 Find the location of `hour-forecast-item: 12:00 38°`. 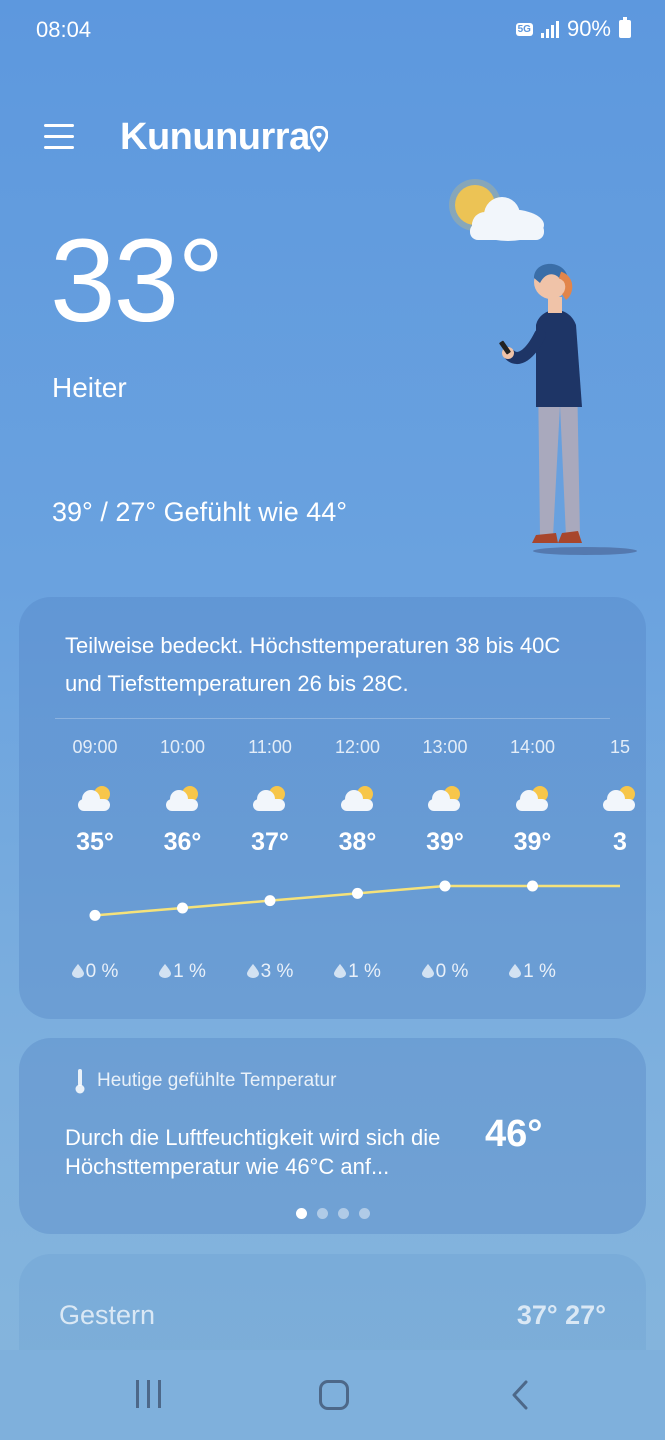

hour-forecast-item: 12:00 38° is located at coordinates (358, 797).